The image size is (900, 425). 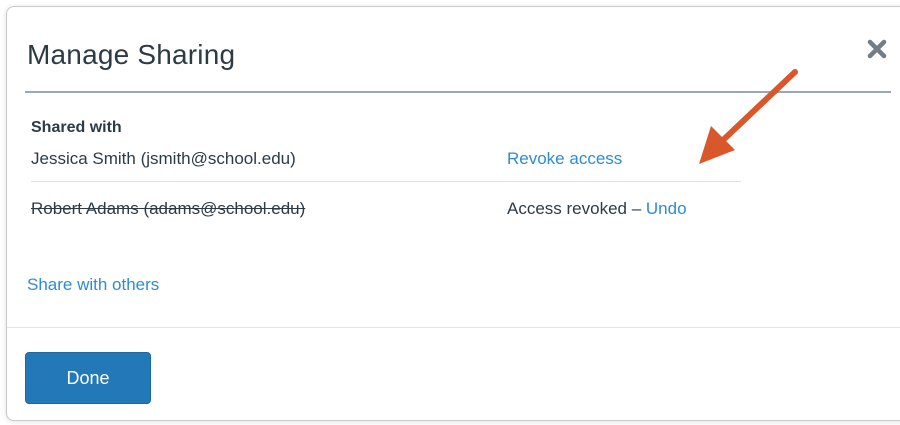 What do you see at coordinates (453, 327) in the screenshot?
I see `footer-divider` at bounding box center [453, 327].